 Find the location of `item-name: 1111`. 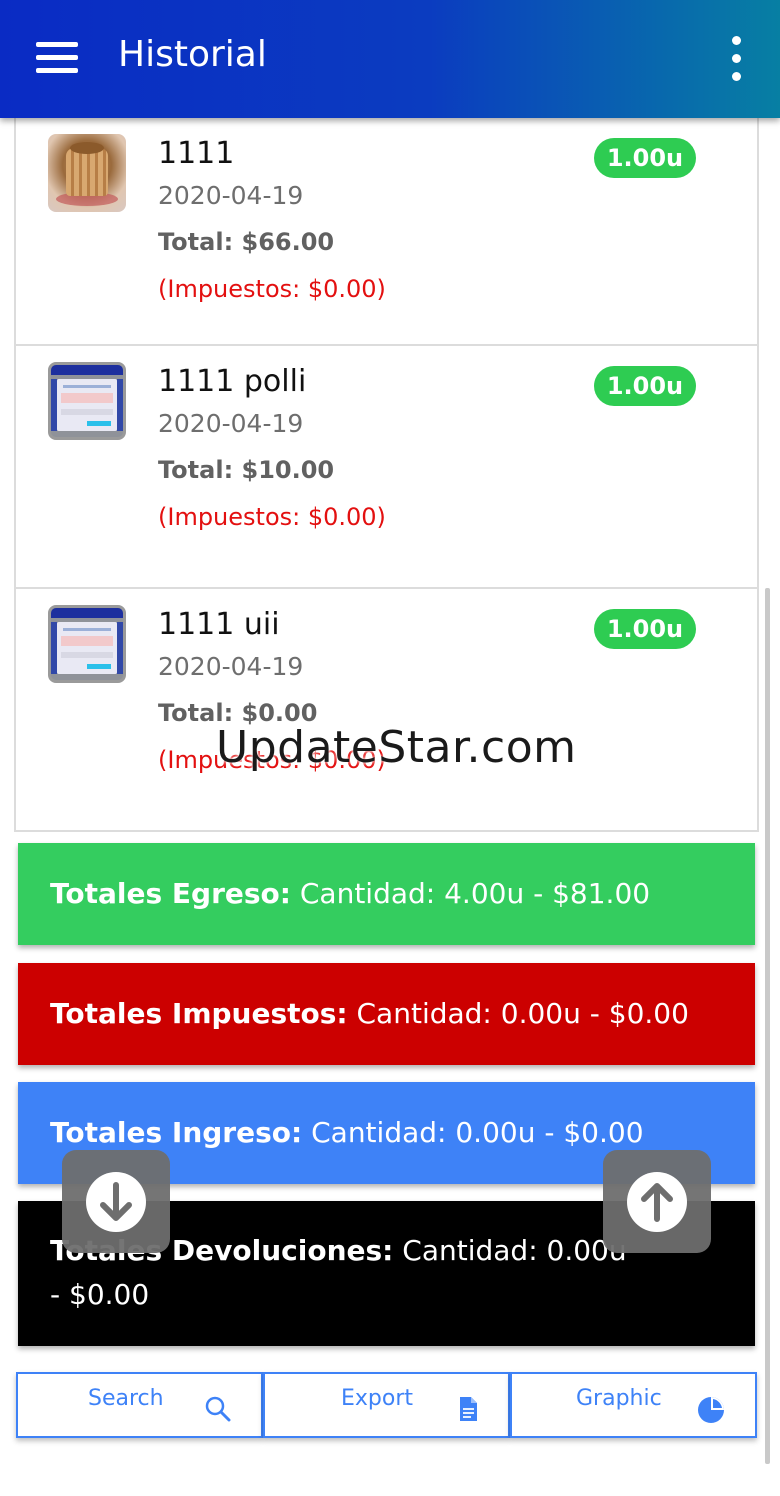

item-name: 1111 is located at coordinates (196, 153).